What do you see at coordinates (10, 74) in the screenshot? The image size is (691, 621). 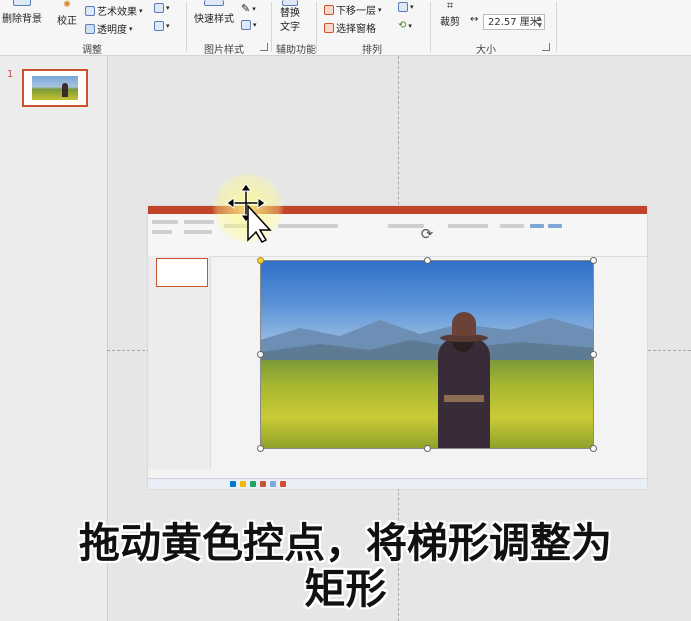 I see `slide-number: 1` at bounding box center [10, 74].